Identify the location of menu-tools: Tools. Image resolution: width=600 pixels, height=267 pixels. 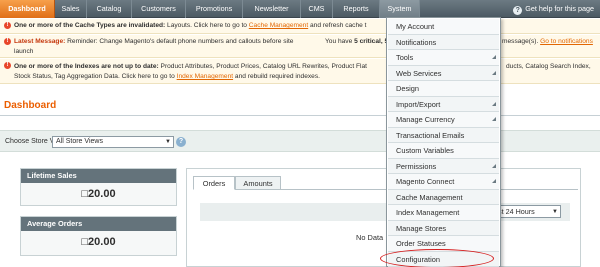
(443, 58).